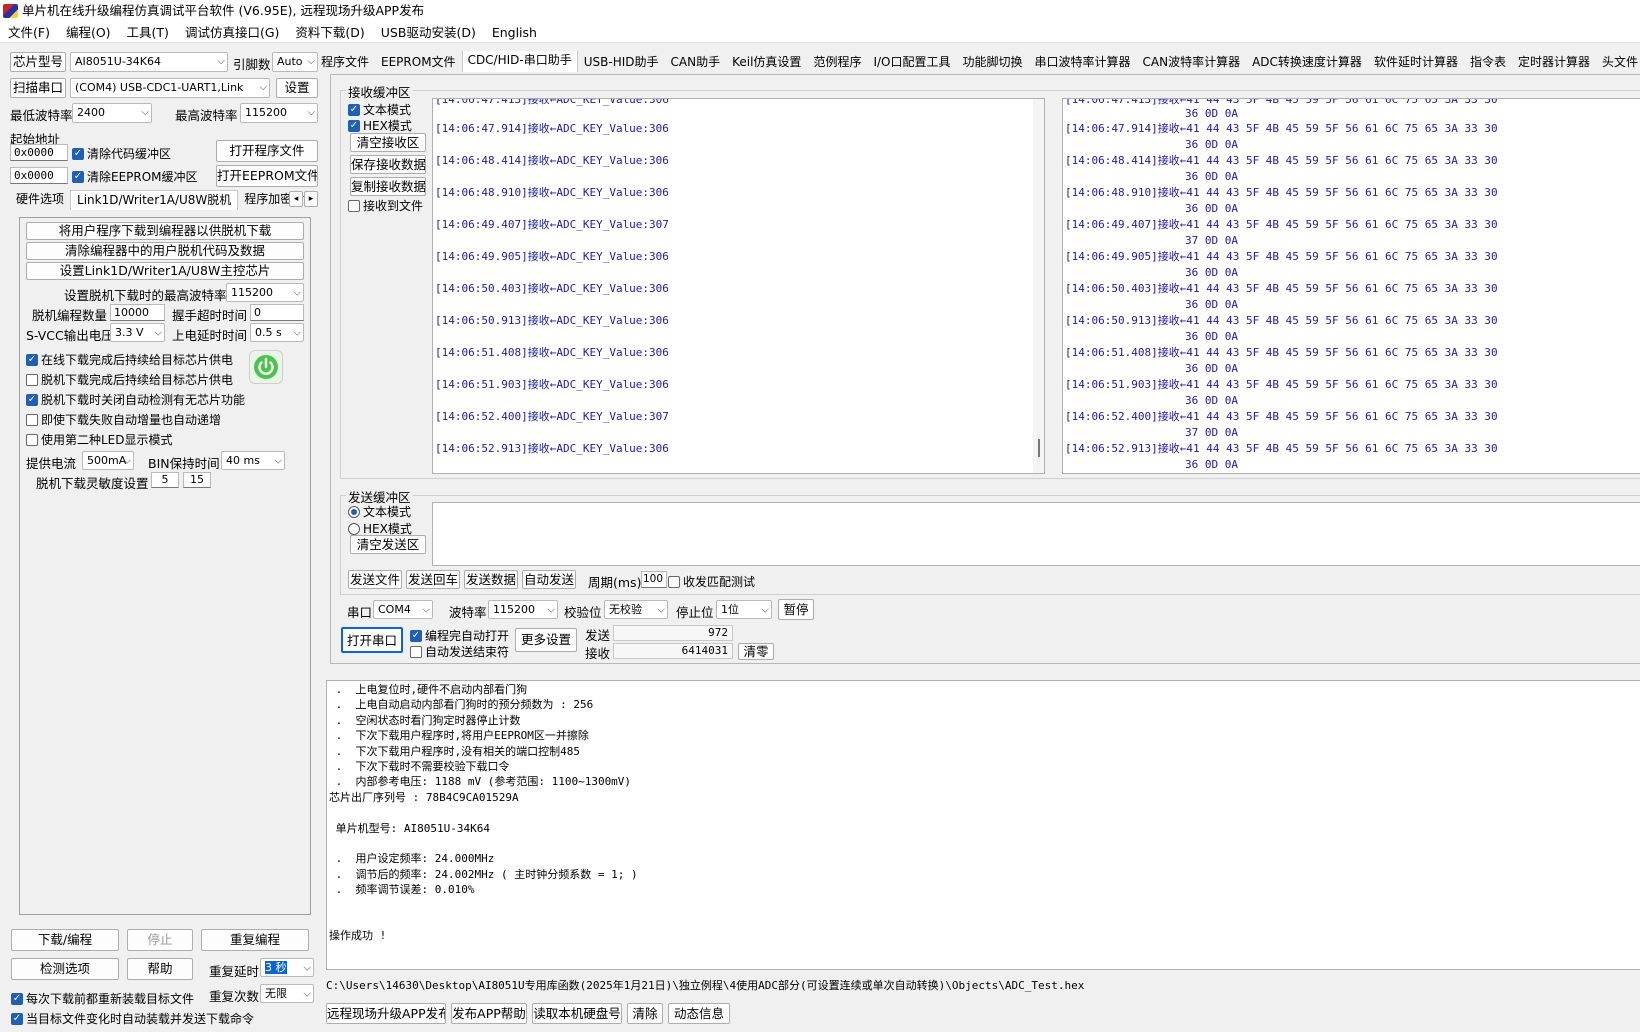  I want to click on repeat-program-button: 重复编程, so click(255, 940).